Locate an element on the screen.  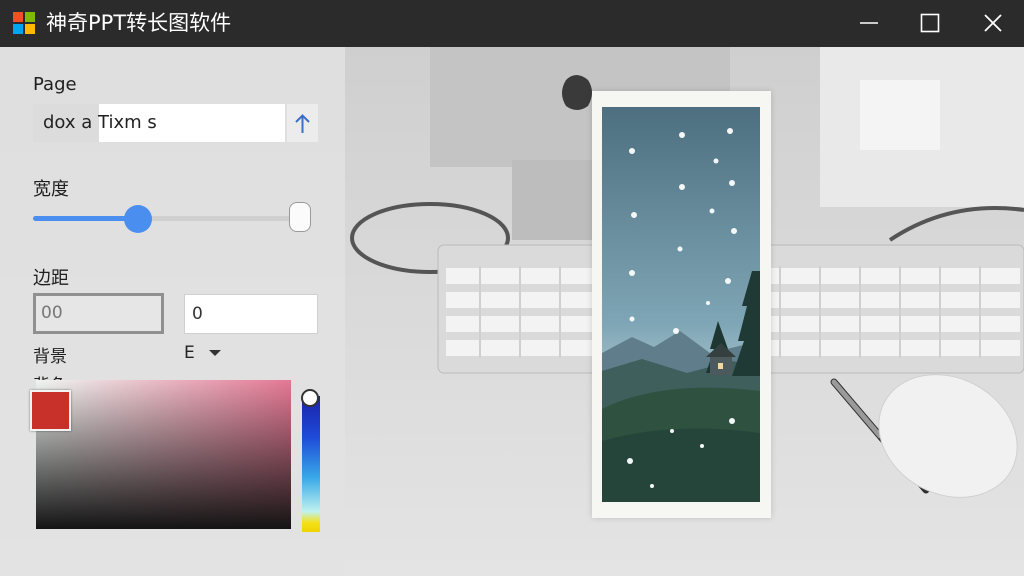
minimize-button is located at coordinates (869, 23).